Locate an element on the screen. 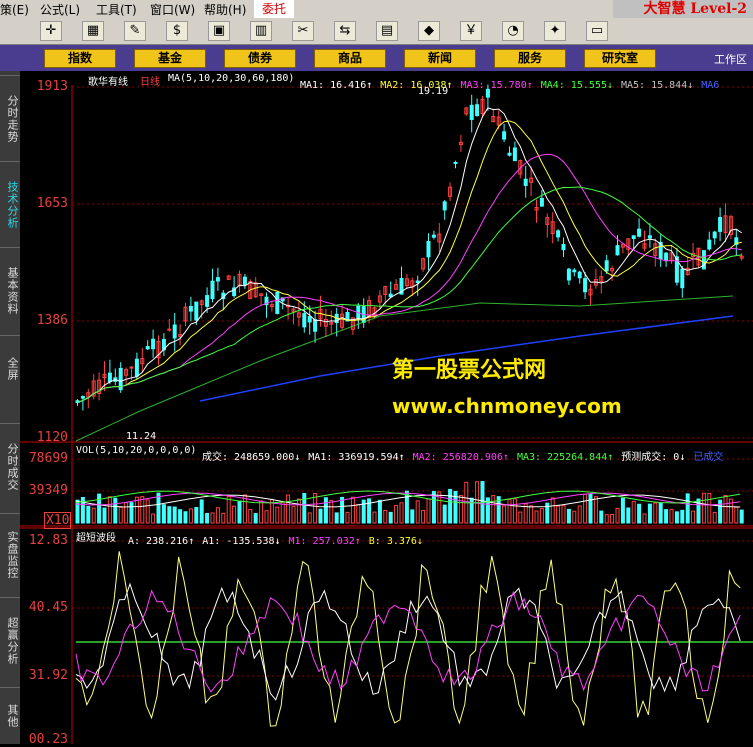  volume-unit: X10 is located at coordinates (58, 520).